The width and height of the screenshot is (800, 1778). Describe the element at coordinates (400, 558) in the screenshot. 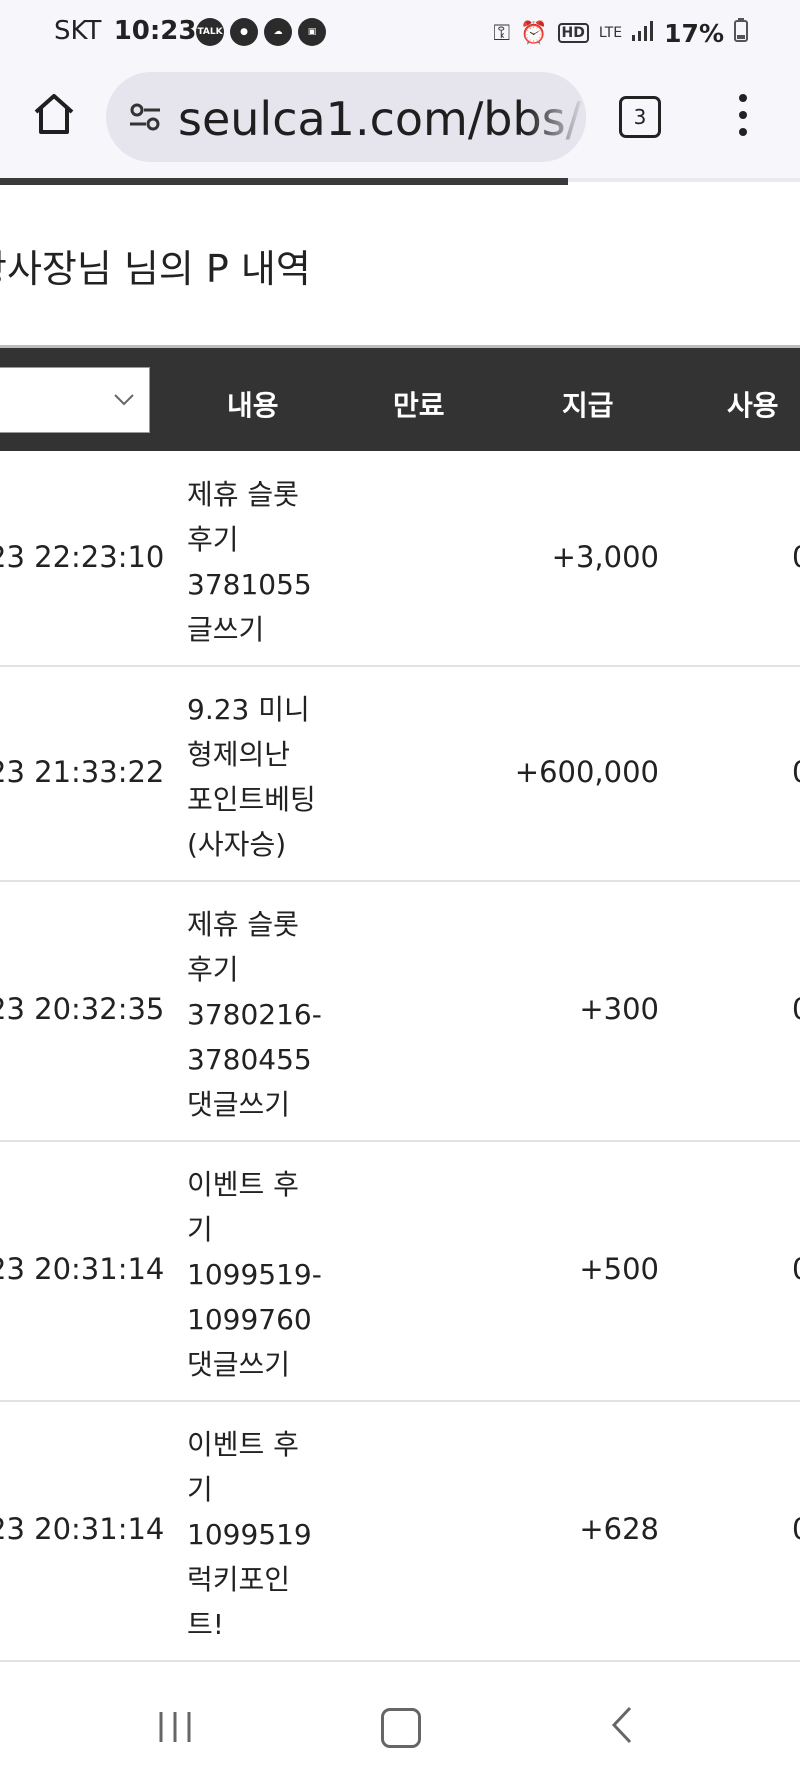

I see `table-row: 23 22:23:10 제휴 슬롯후기 3781055 글쓰기 +3,000 0` at that location.